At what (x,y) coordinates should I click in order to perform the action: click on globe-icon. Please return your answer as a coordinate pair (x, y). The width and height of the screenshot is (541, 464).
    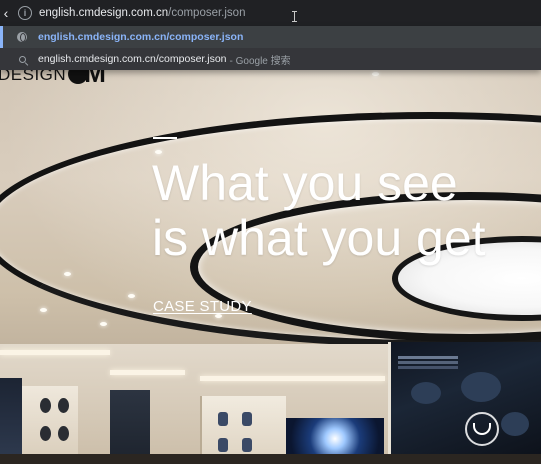
    Looking at the image, I should click on (22, 37).